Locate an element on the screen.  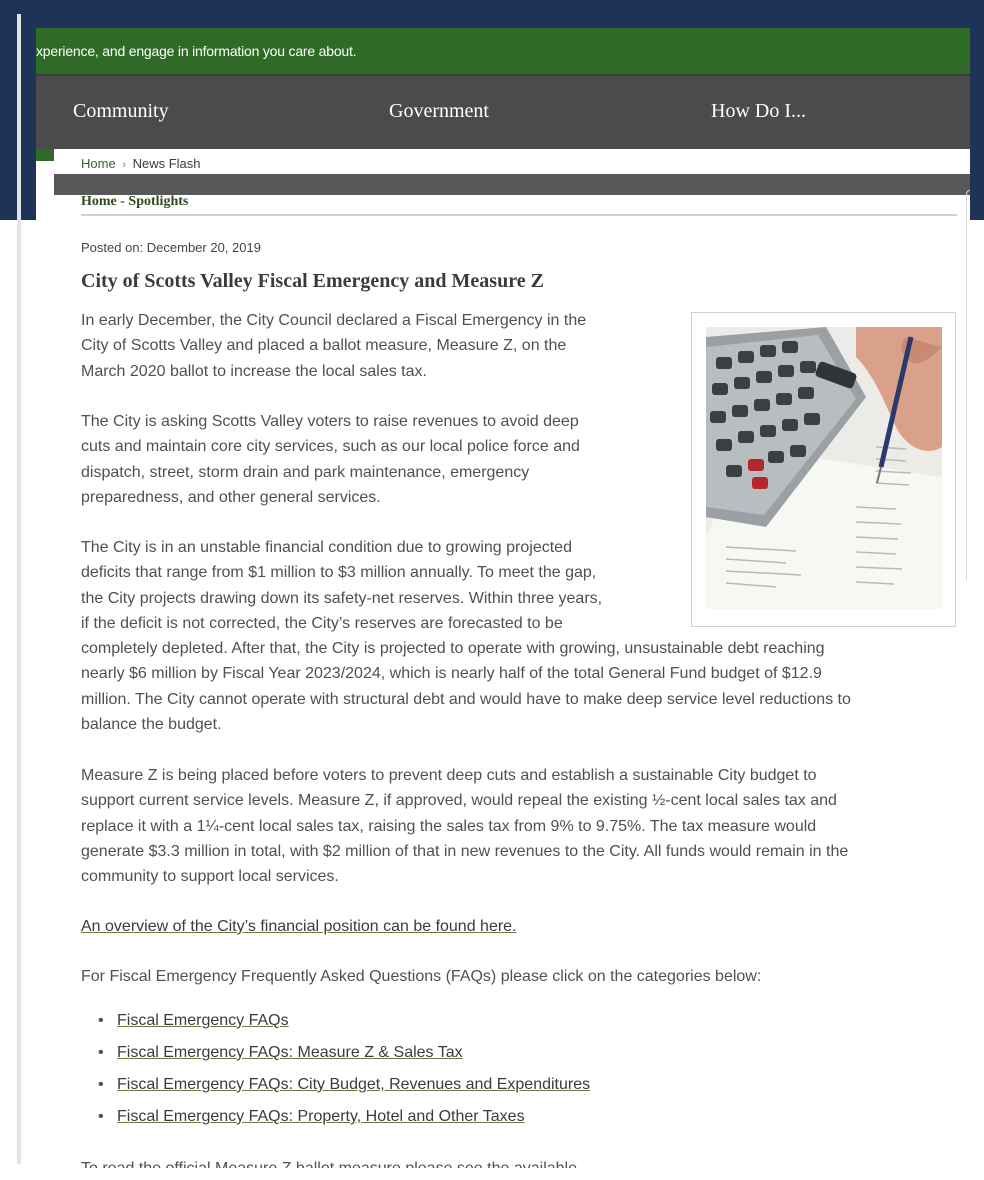
section-title: Home - Spotlights is located at coordinates (135, 201).